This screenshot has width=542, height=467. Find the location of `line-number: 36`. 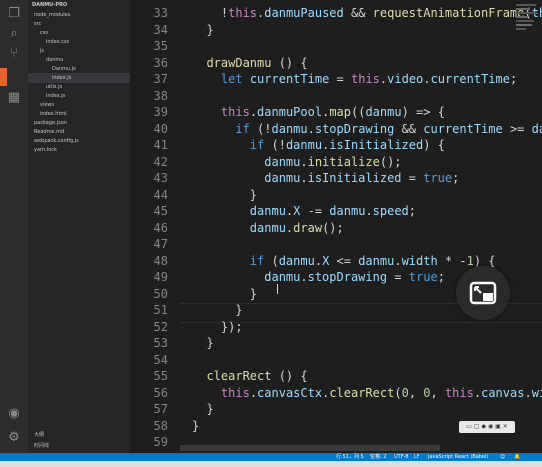

line-number: 36 is located at coordinates (160, 62).